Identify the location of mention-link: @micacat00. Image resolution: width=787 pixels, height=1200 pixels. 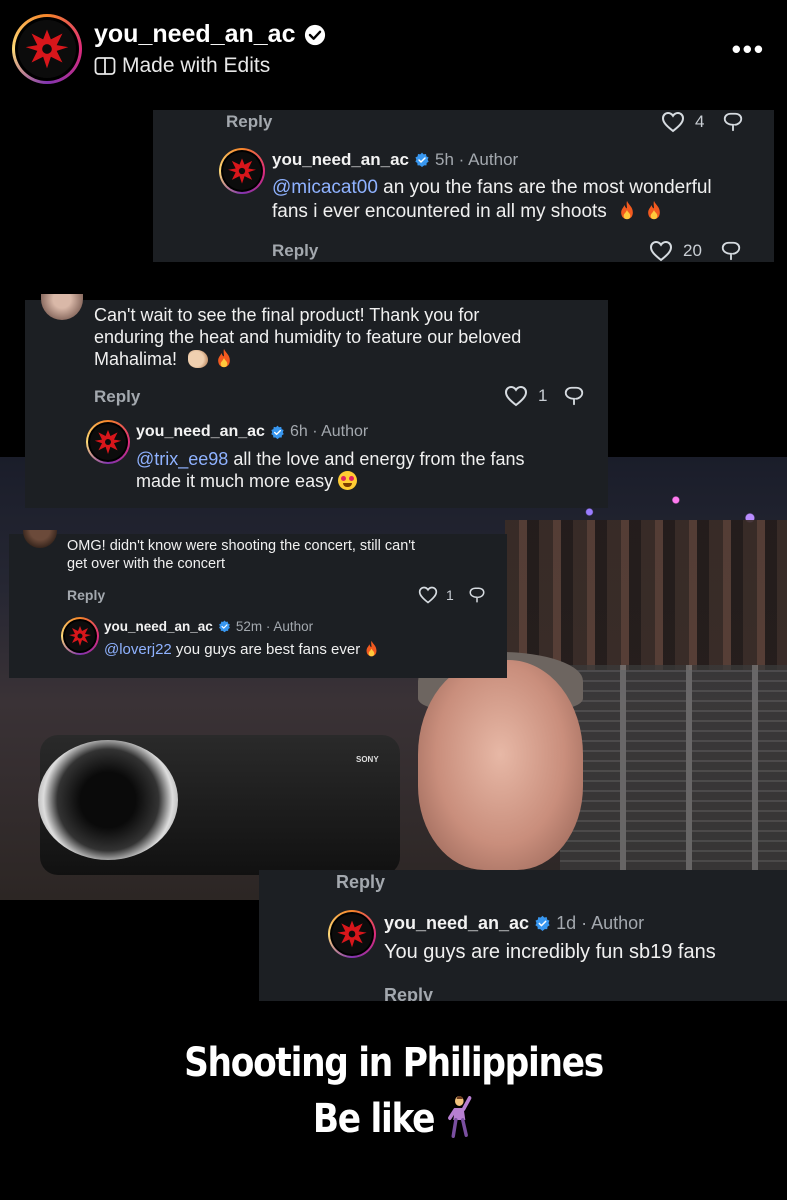
(325, 187).